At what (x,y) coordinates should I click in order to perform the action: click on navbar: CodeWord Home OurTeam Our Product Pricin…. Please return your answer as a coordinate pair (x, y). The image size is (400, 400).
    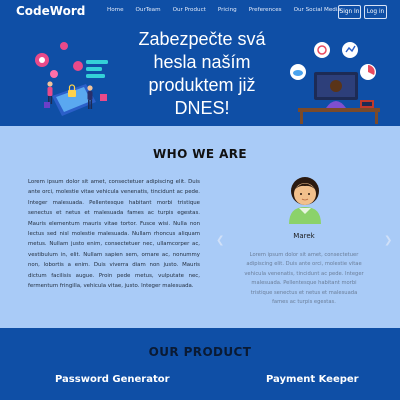
    Looking at the image, I should click on (200, 12).